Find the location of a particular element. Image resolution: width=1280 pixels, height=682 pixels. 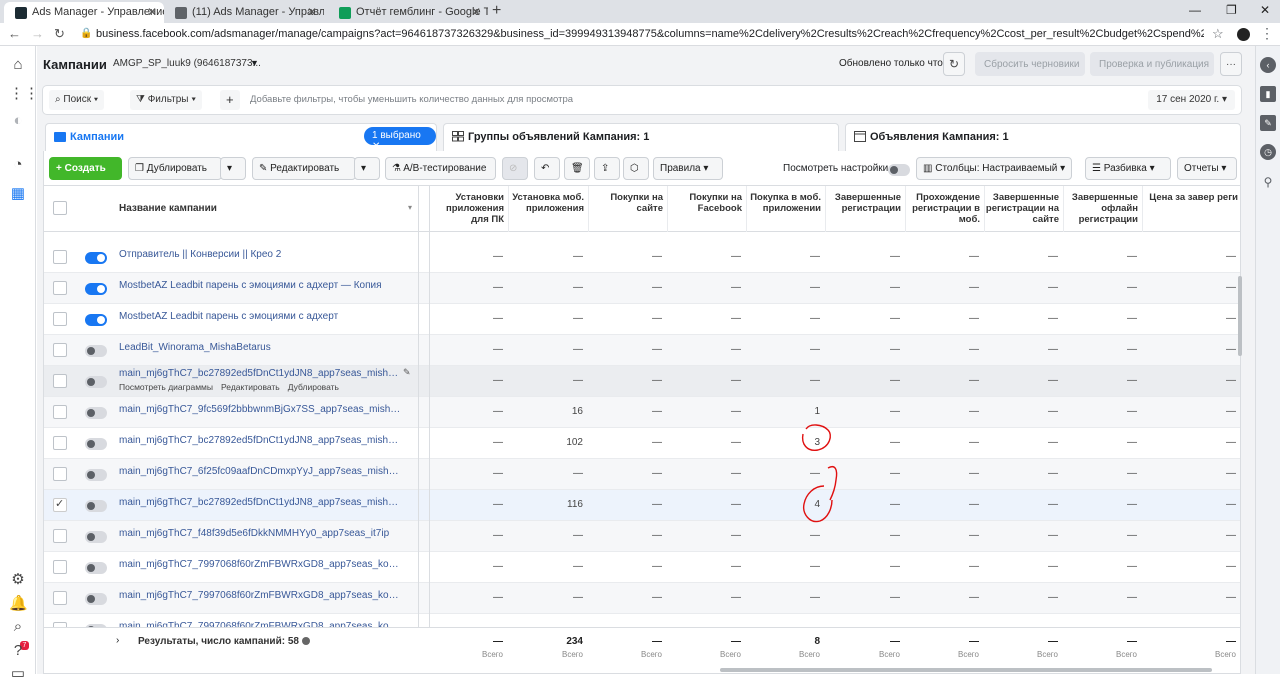

tag-icon: ⬡ is located at coordinates (636, 168).